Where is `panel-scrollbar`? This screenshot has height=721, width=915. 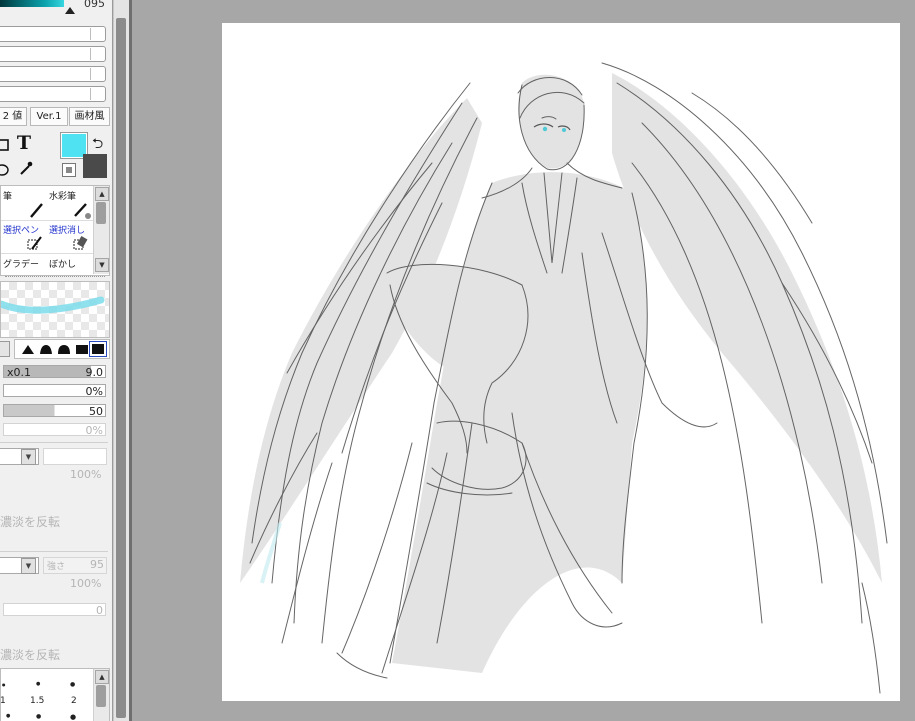 panel-scrollbar is located at coordinates (121, 360).